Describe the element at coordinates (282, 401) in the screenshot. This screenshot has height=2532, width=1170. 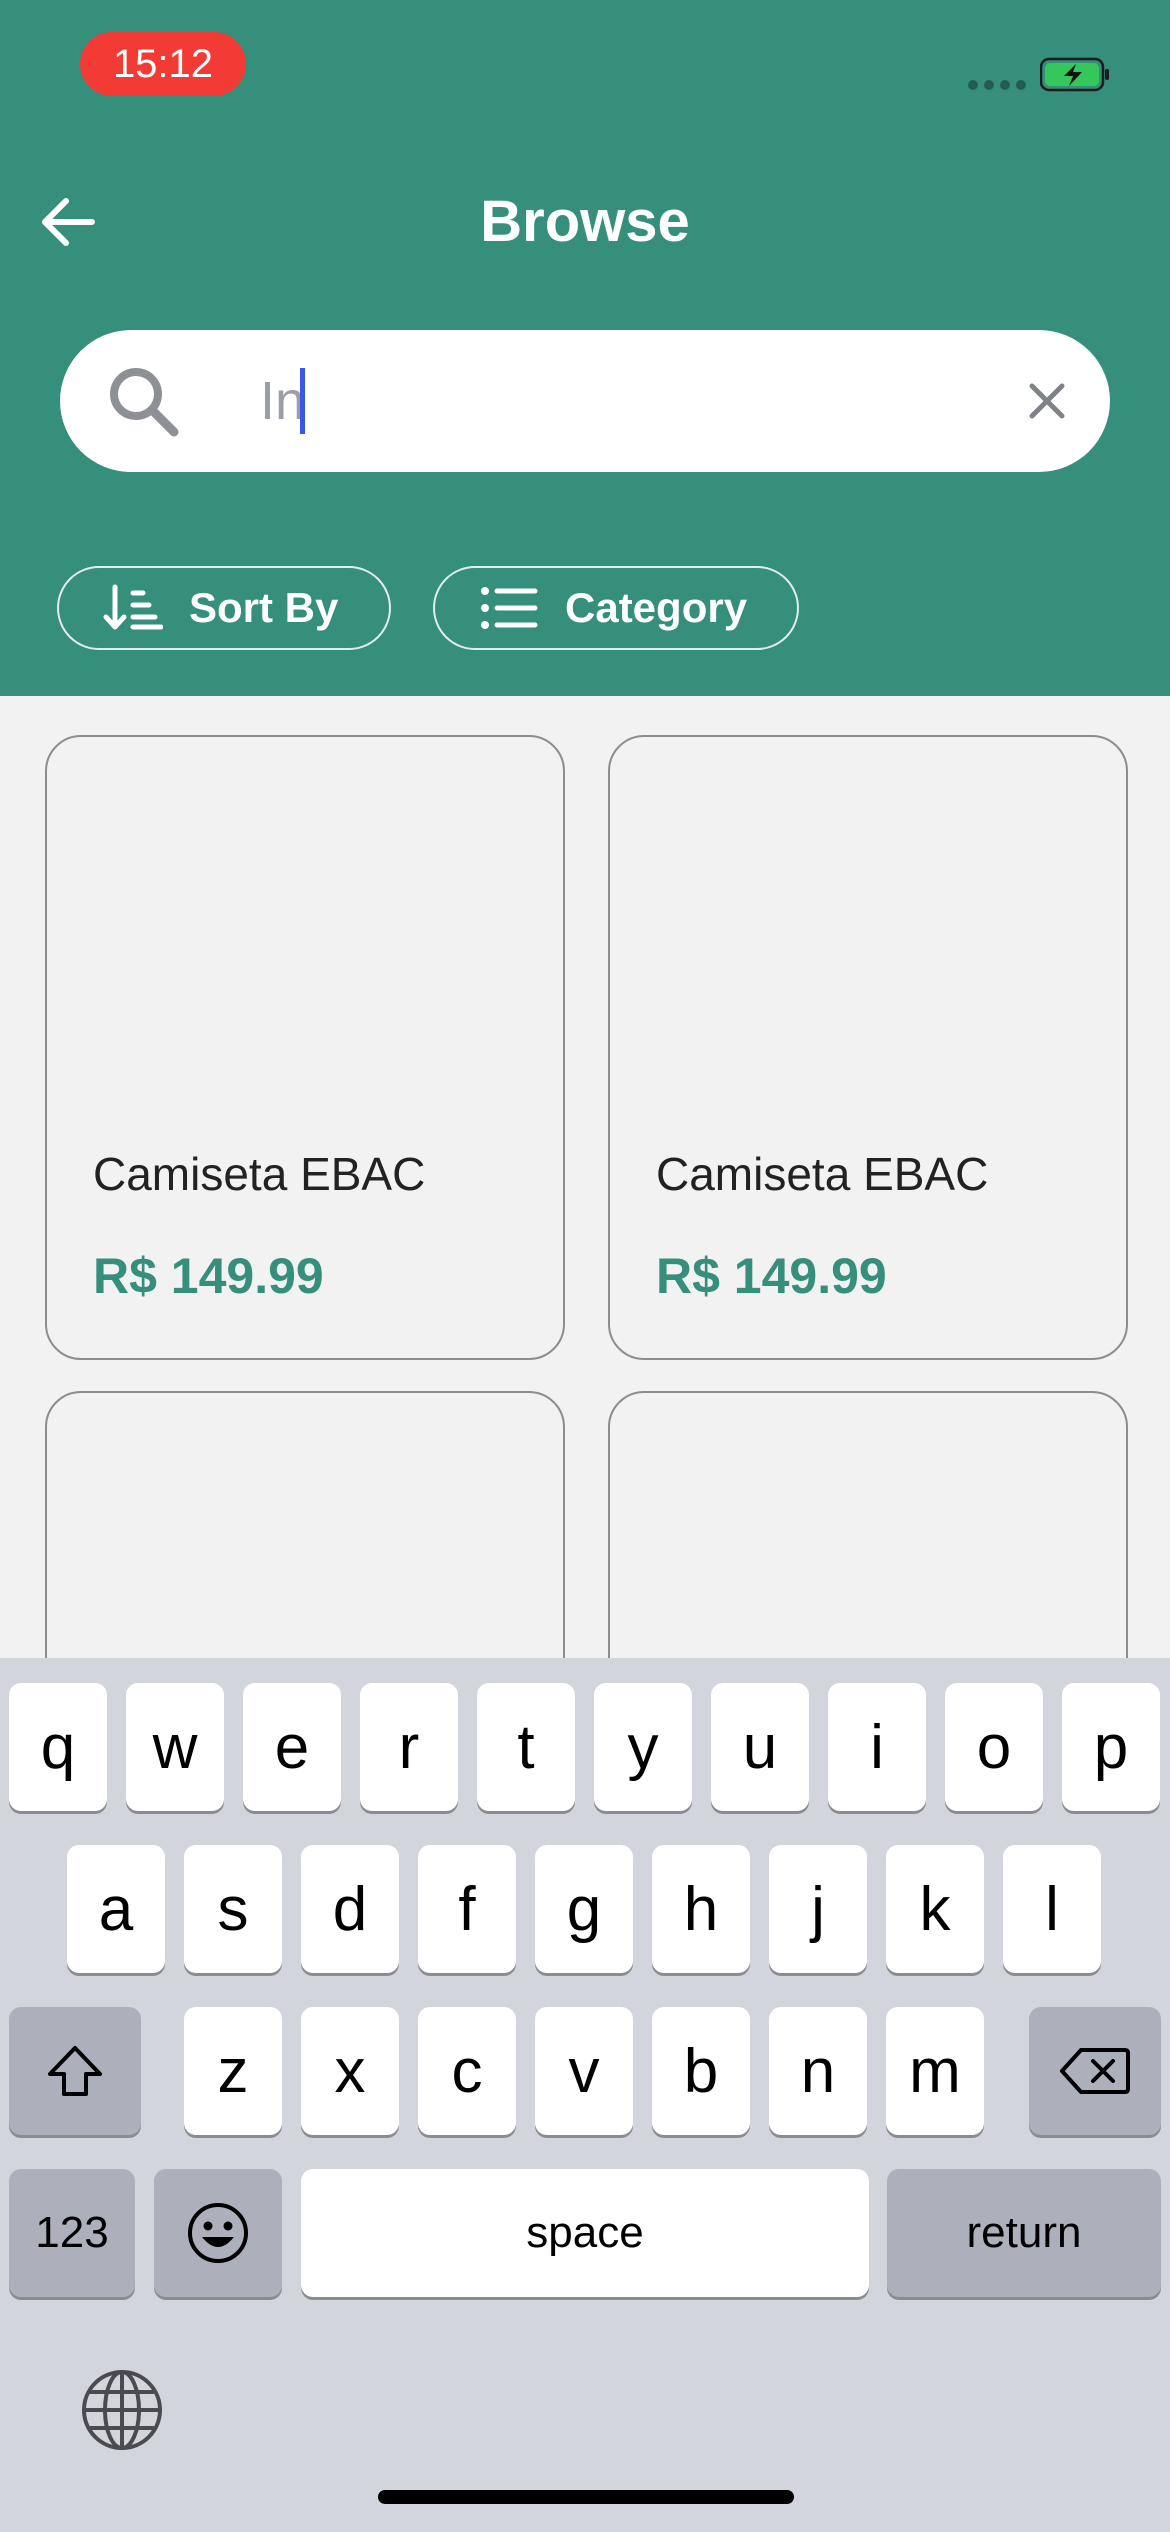
I see `search-input: In` at that location.